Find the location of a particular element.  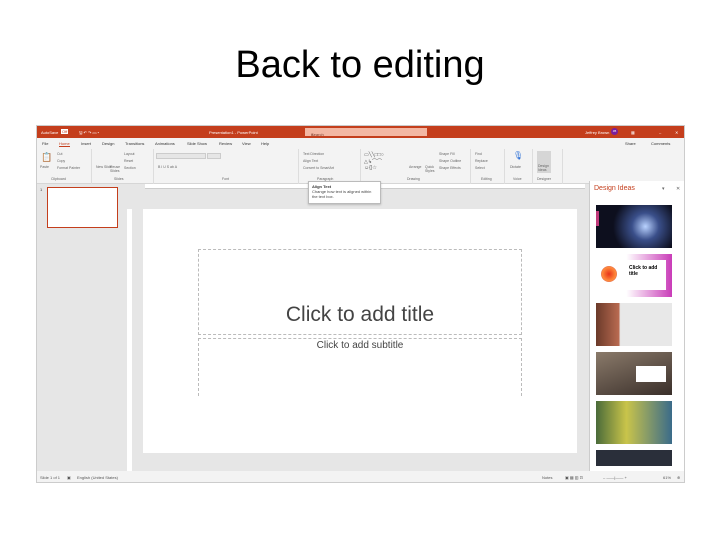

tab-review: Review is located at coordinates (225, 143).